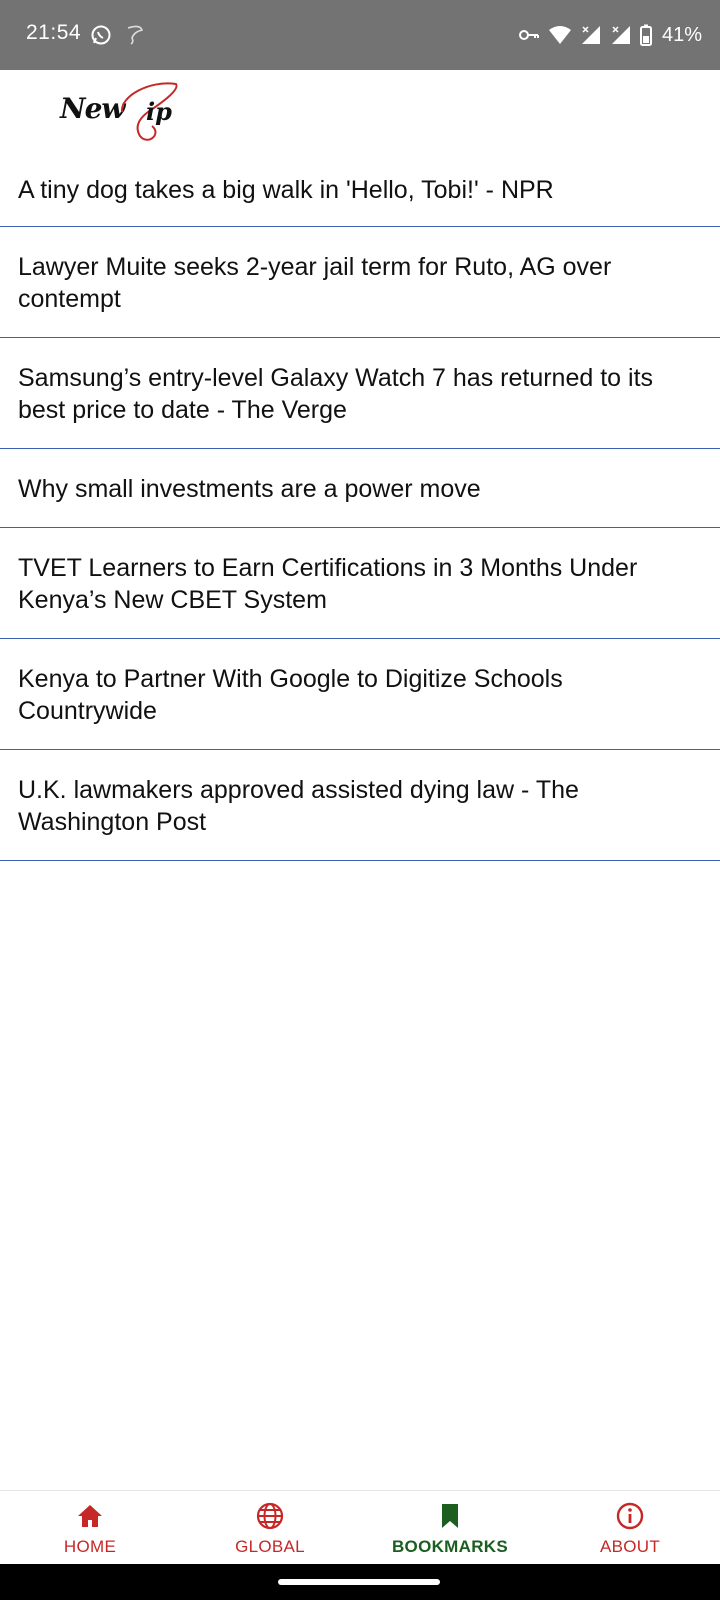 This screenshot has height=1600, width=720. Describe the element at coordinates (450, 1516) in the screenshot. I see `bookmark-icon` at that location.